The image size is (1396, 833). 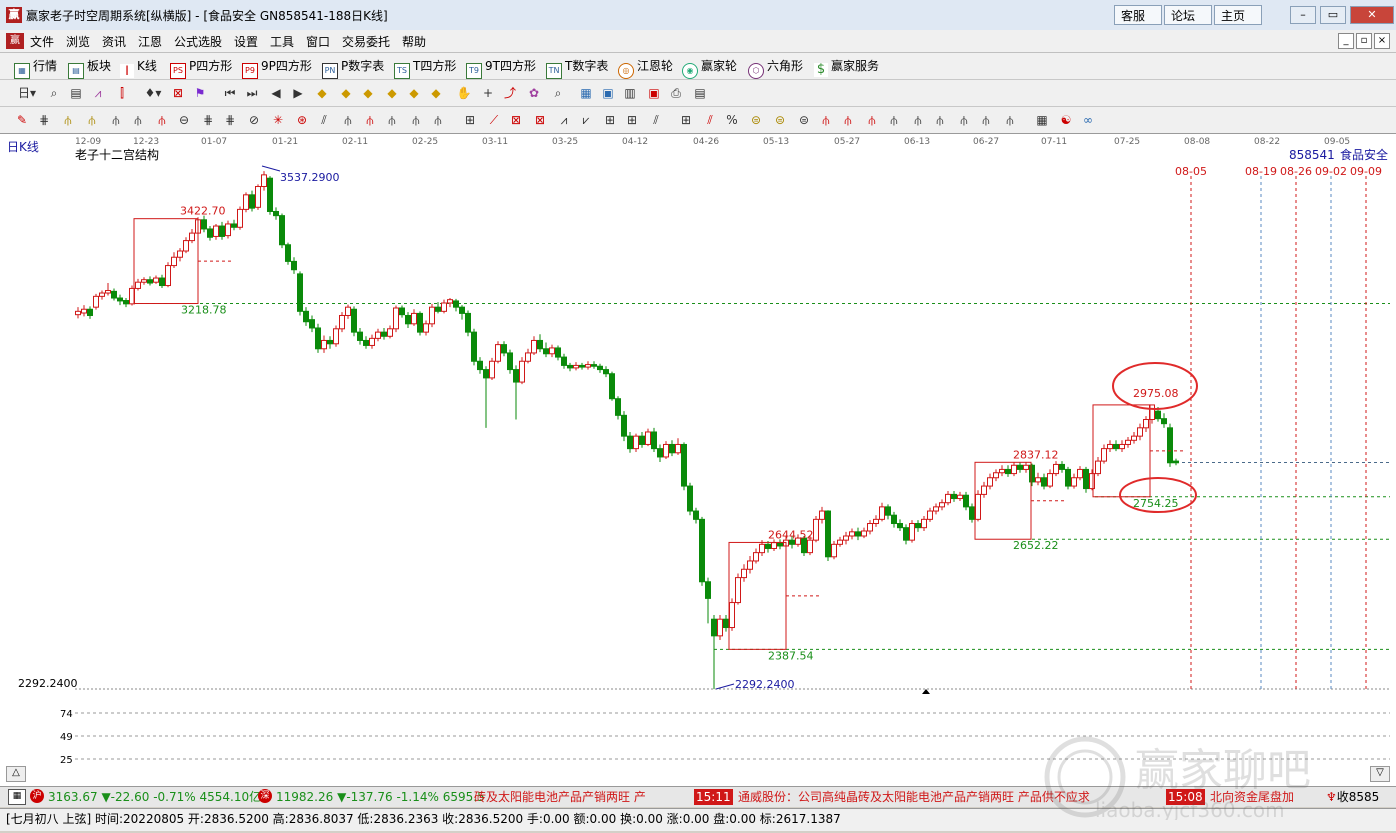 What do you see at coordinates (154, 797) in the screenshot?
I see `sh-index-value: 3163.67 ▼-22.60 -0.71% 4554.10亿` at bounding box center [154, 797].